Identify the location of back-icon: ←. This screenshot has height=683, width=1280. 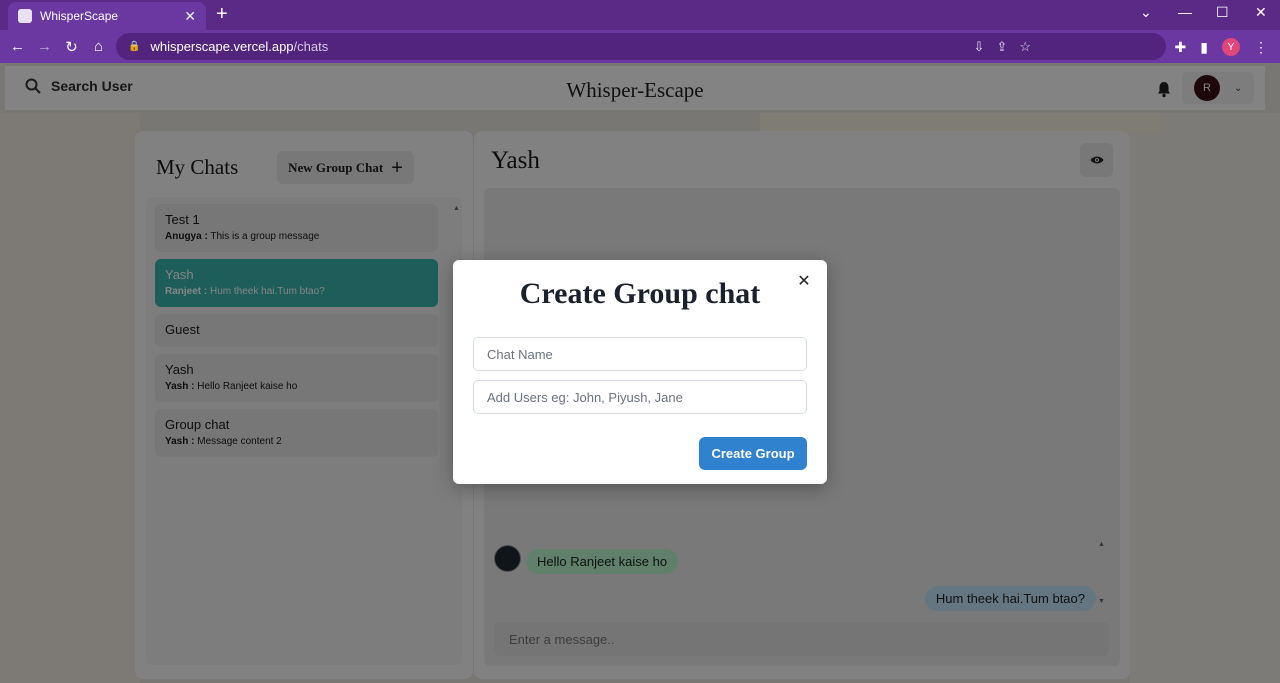
(17, 46).